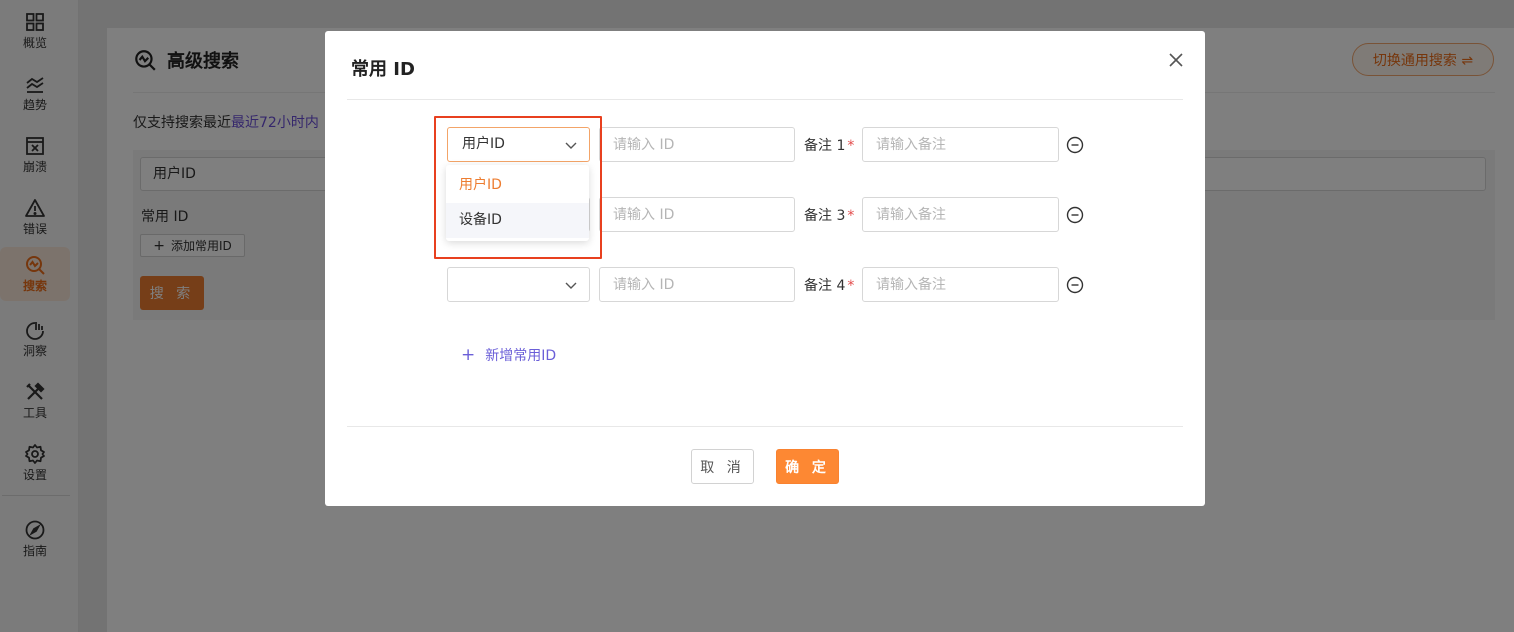  What do you see at coordinates (765, 99) in the screenshot?
I see `modal-header-divider` at bounding box center [765, 99].